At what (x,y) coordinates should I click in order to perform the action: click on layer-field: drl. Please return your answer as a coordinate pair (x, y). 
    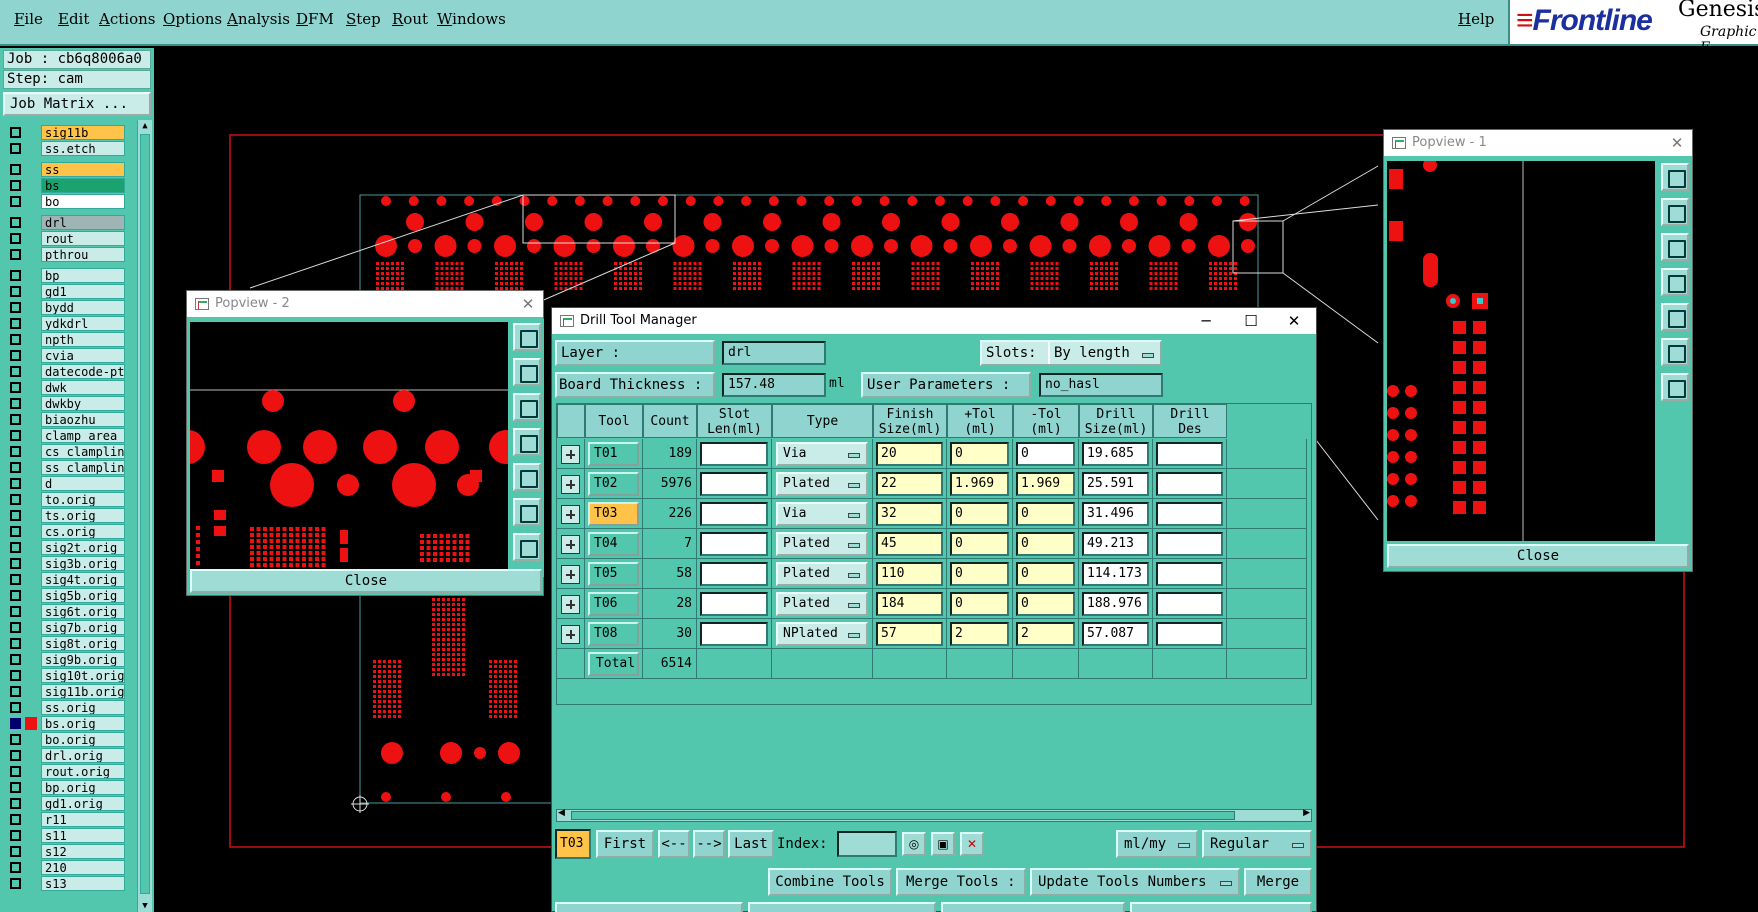
    Looking at the image, I should click on (774, 353).